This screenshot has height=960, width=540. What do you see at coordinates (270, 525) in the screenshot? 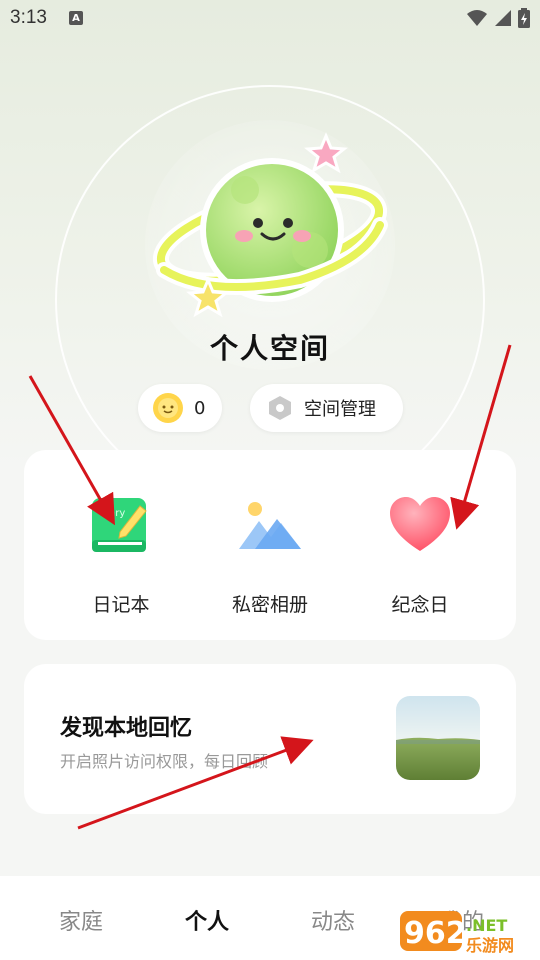
I see `photo-album-icon` at bounding box center [270, 525].